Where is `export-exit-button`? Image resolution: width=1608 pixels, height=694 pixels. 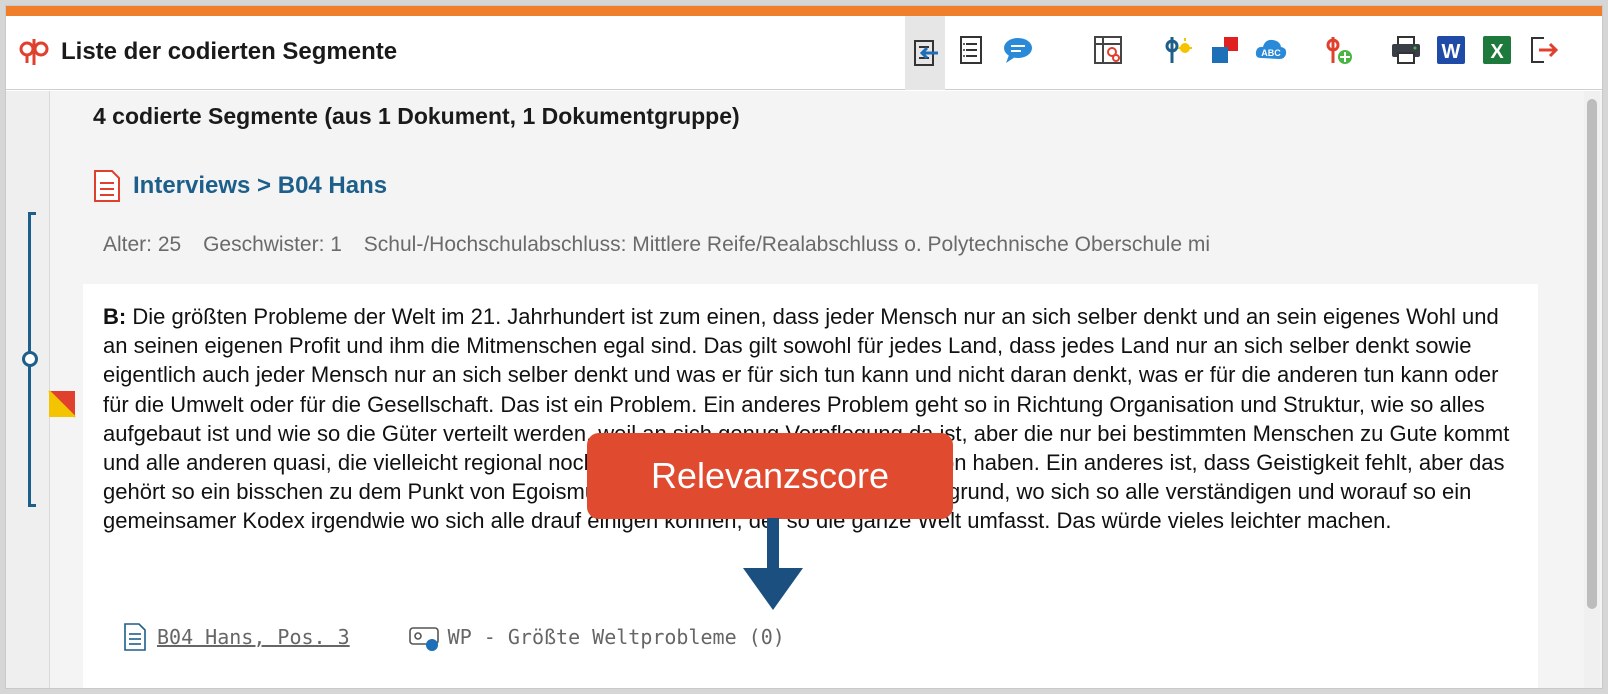 export-exit-button is located at coordinates (1543, 50).